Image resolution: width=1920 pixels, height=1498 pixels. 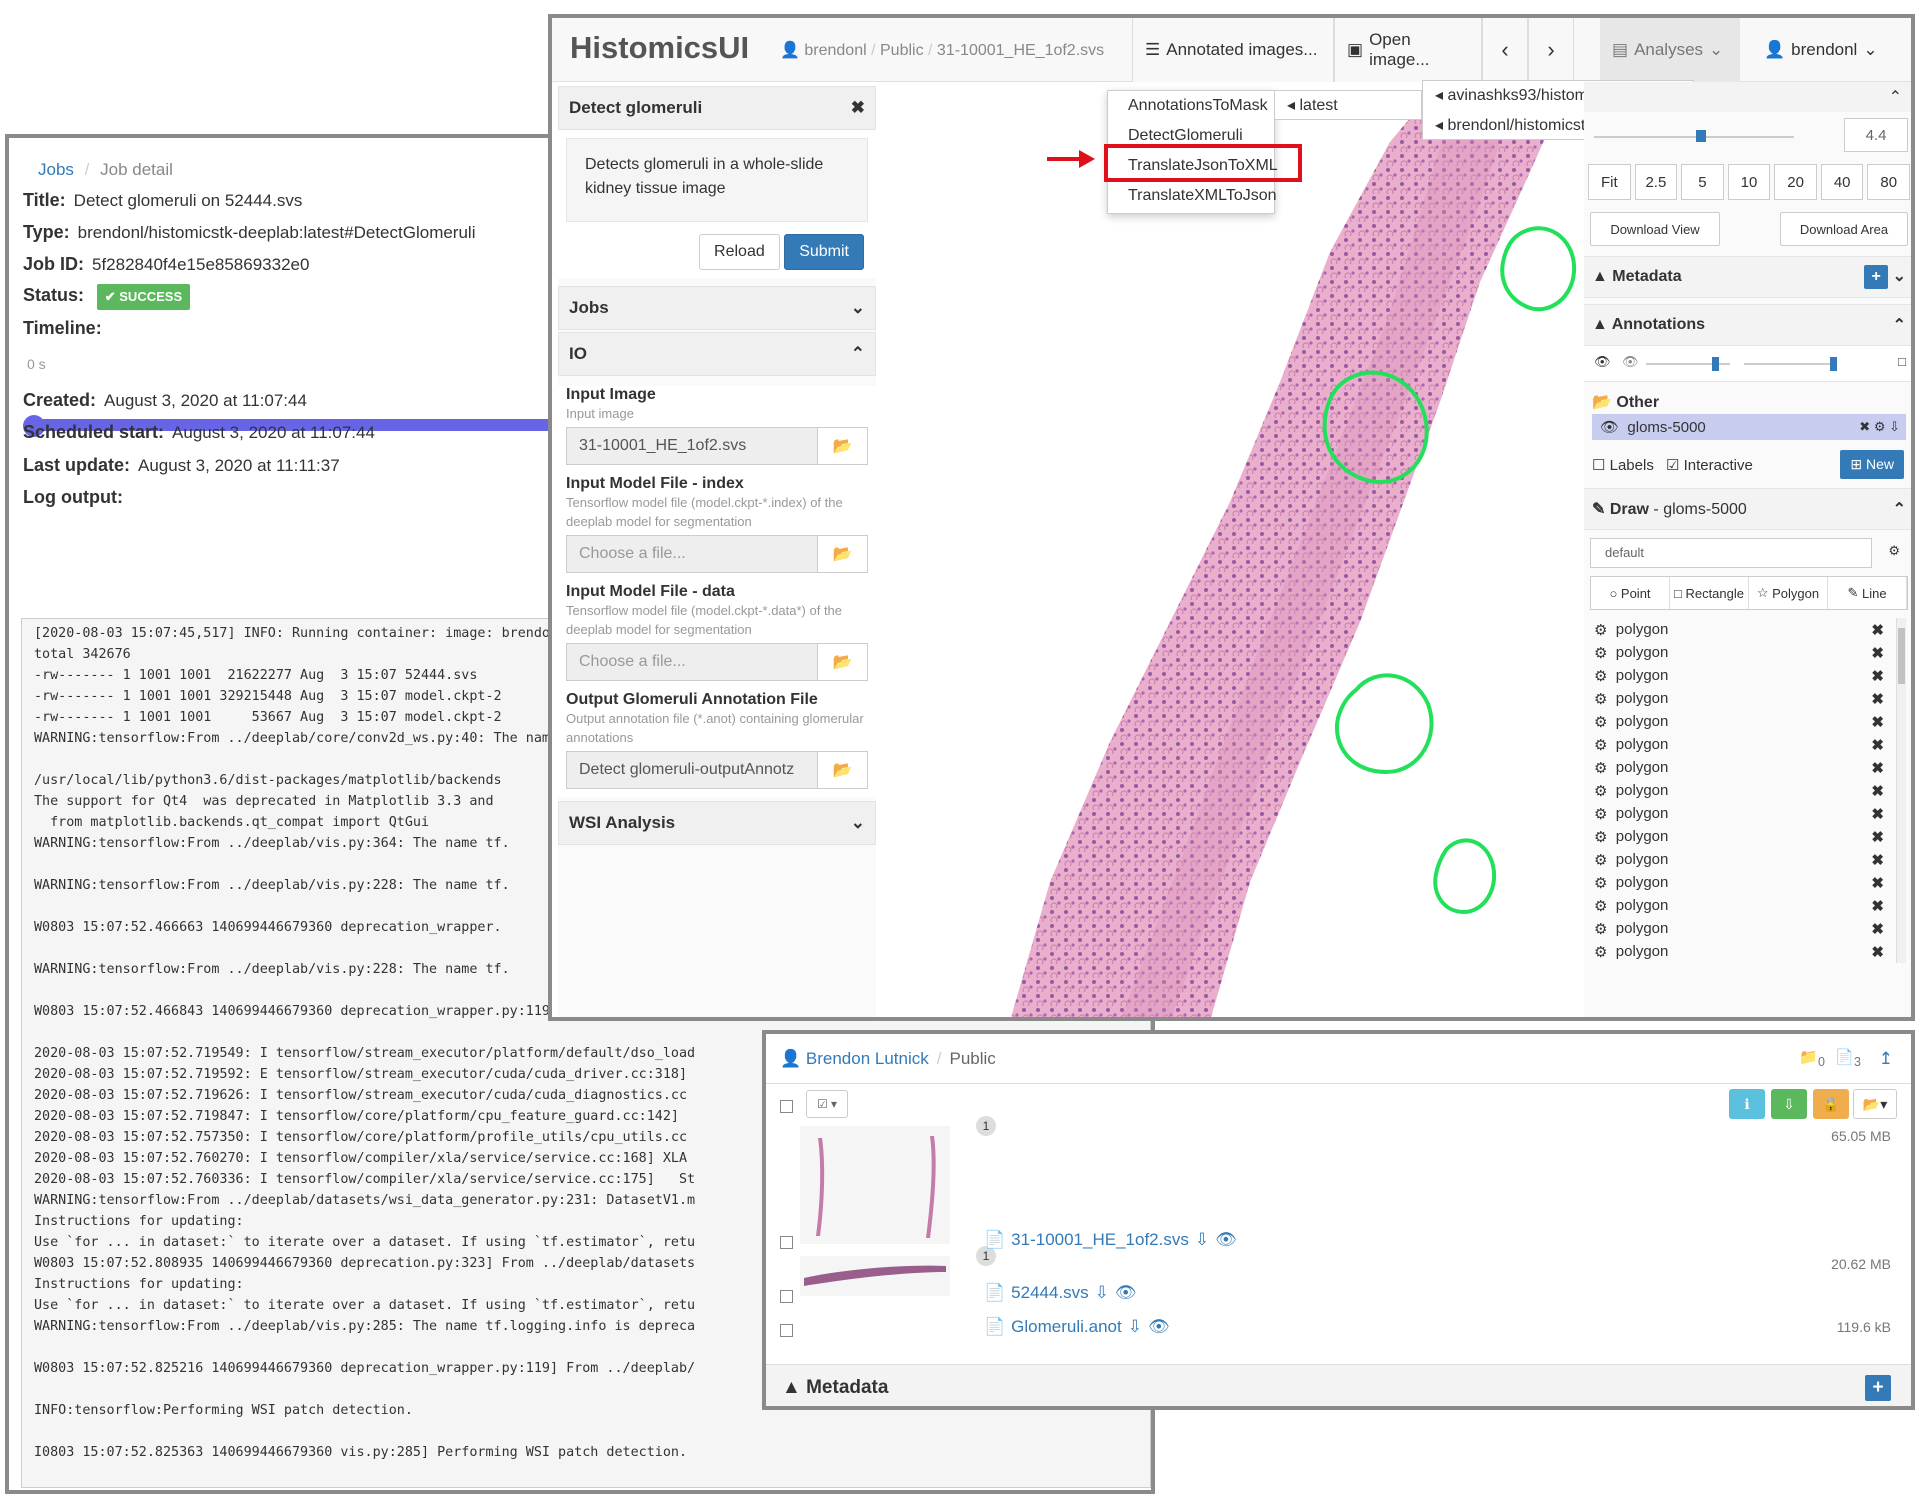 I want to click on interactive-checkbox: ☑ Interactive, so click(x=1709, y=465).